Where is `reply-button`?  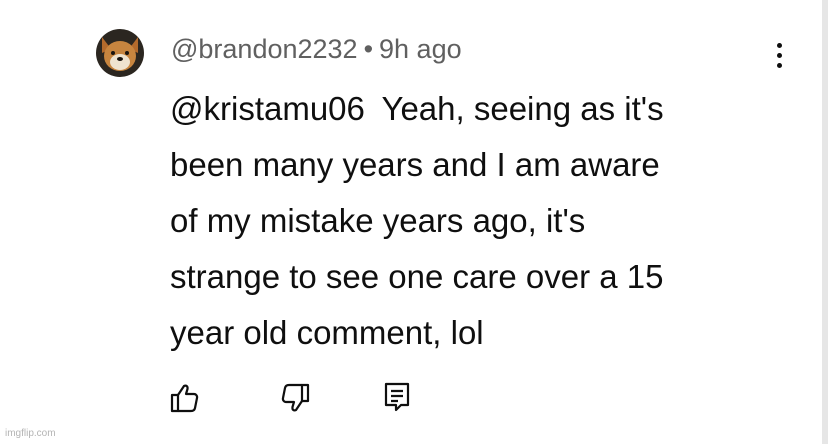 reply-button is located at coordinates (398, 397).